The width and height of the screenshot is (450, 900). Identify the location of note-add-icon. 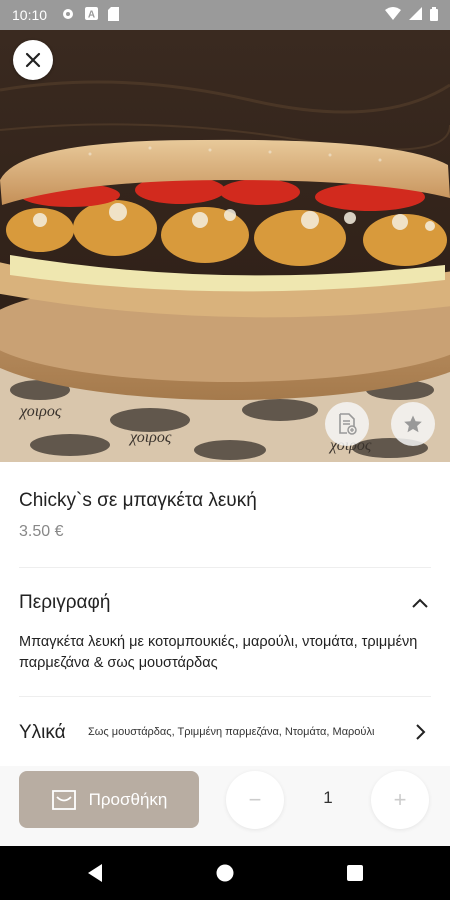
(348, 424).